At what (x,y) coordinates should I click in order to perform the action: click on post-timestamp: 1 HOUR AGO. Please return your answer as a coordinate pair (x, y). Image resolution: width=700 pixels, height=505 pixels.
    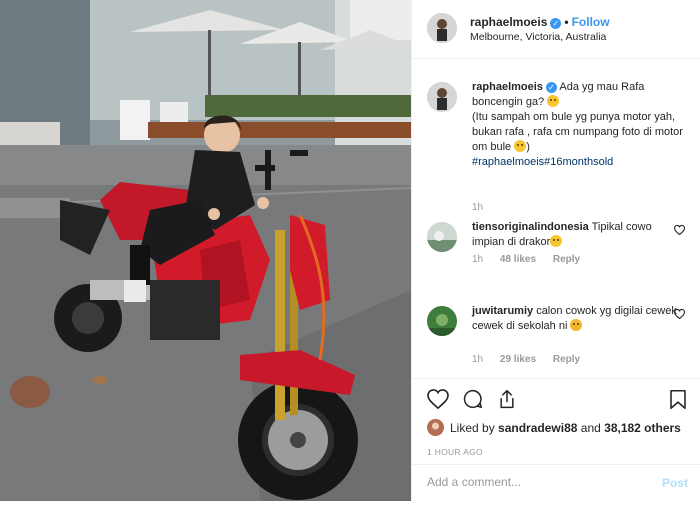
    Looking at the image, I should click on (455, 452).